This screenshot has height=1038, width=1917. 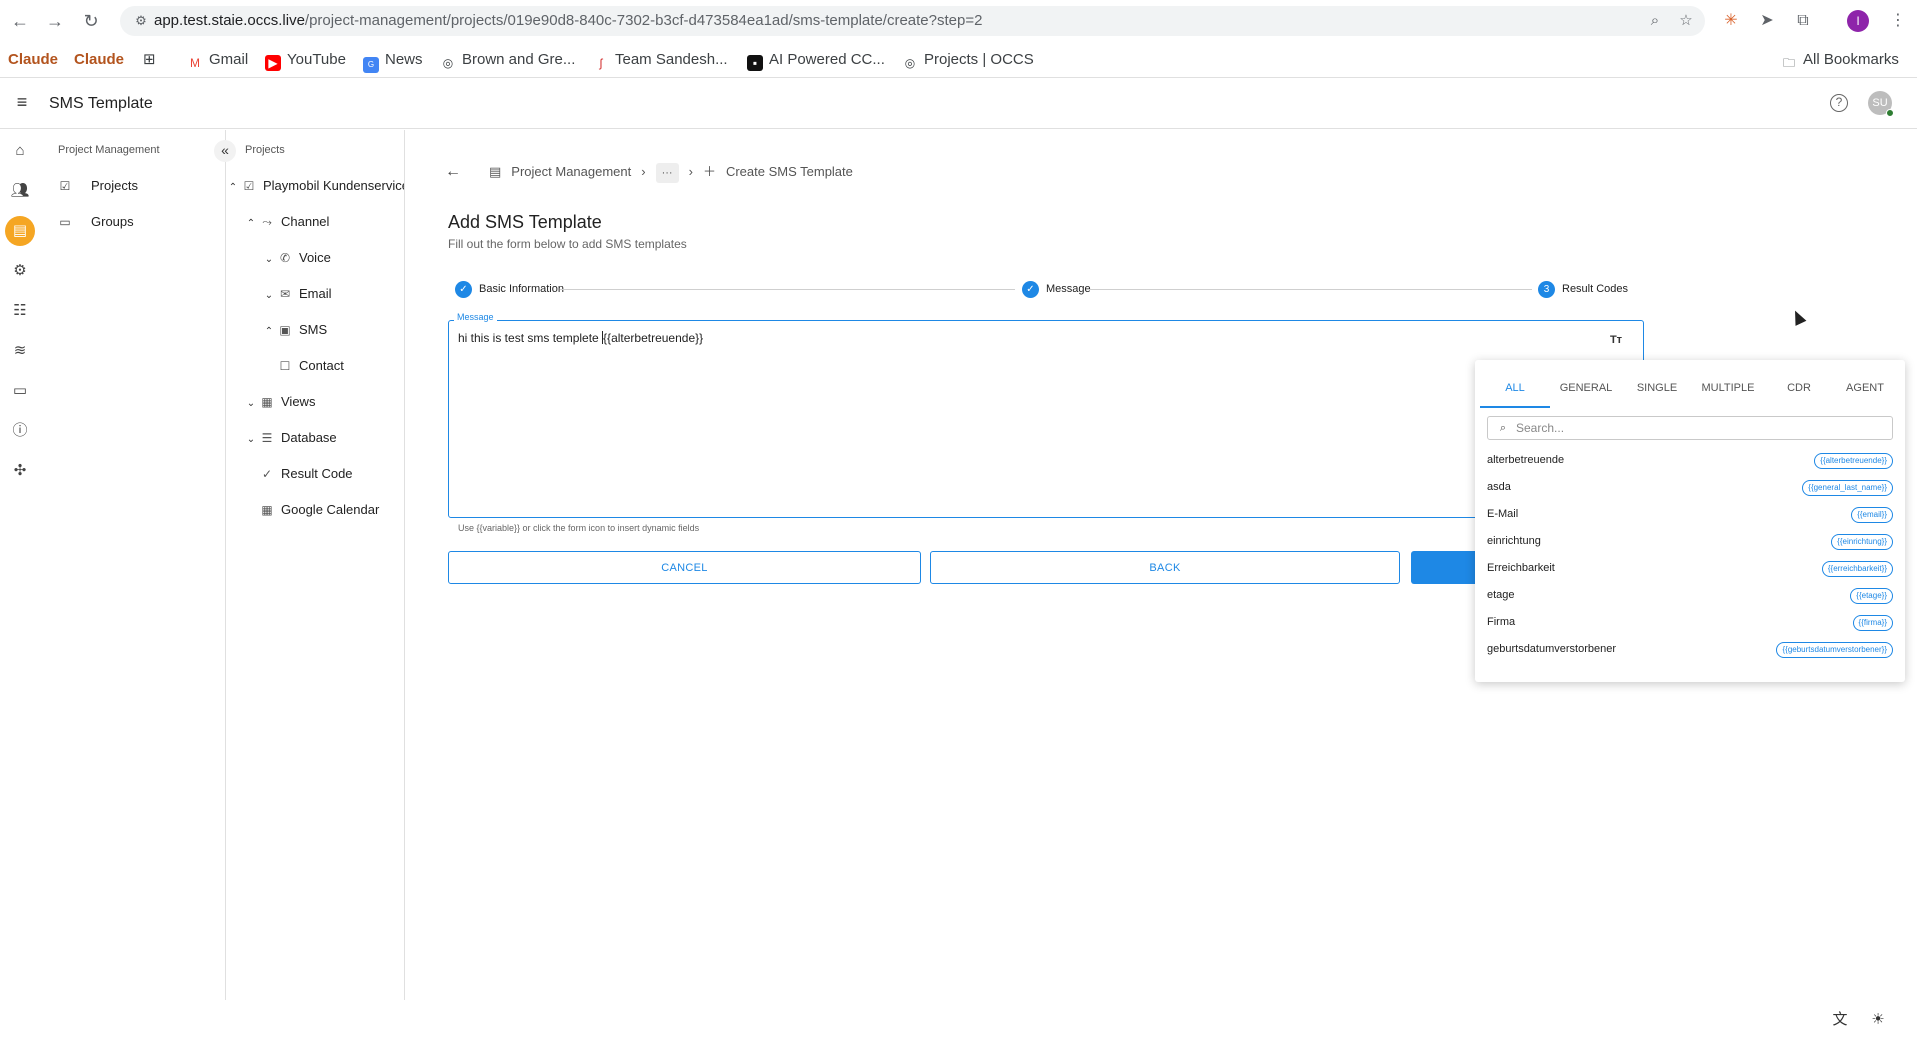 I want to click on tree-item-views: ⌄ ▦ Views, so click(x=280, y=403).